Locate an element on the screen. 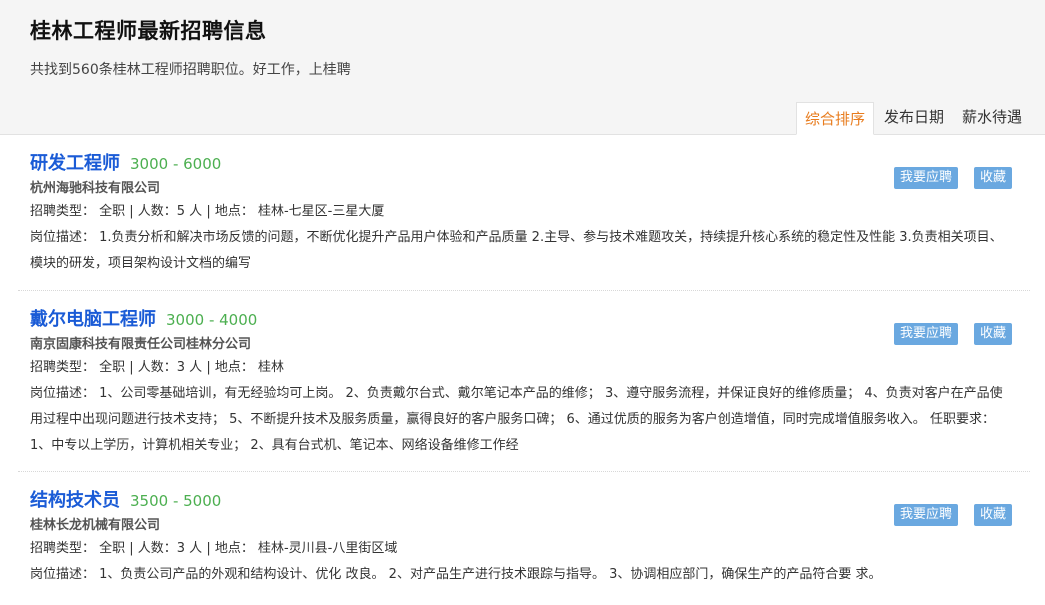  tab-comprehensive-sort: 综合排序 is located at coordinates (834, 118).